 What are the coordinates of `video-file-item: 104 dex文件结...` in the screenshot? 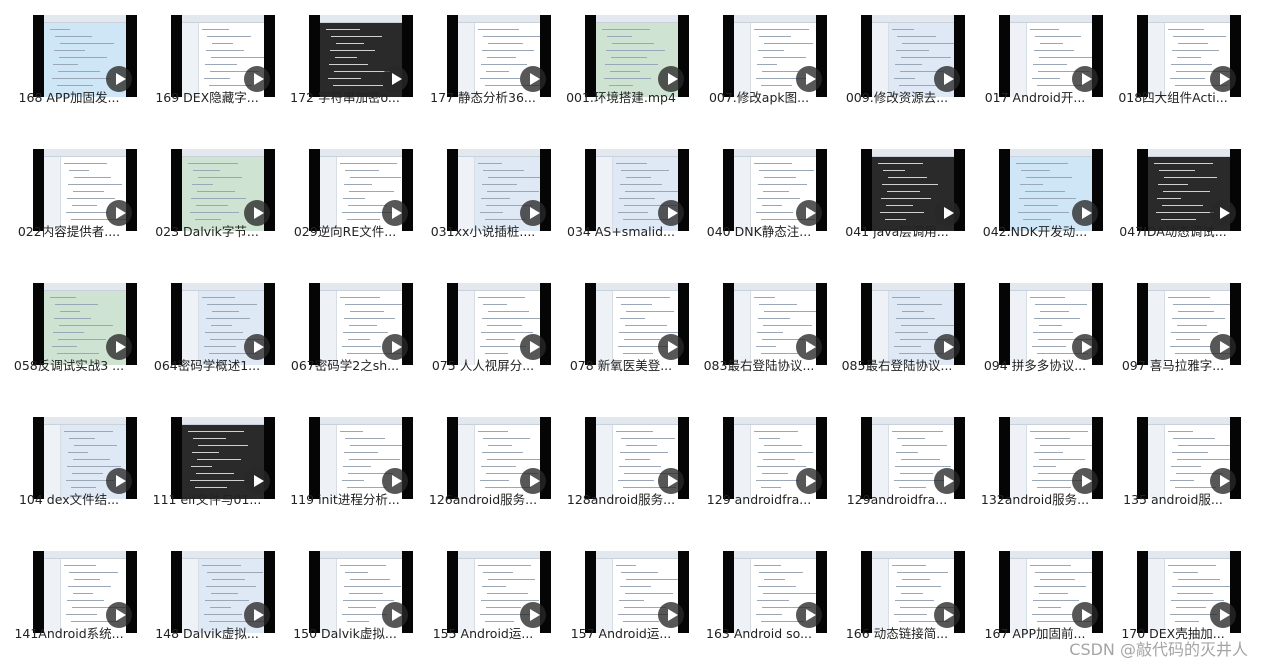 It's located at (69, 462).